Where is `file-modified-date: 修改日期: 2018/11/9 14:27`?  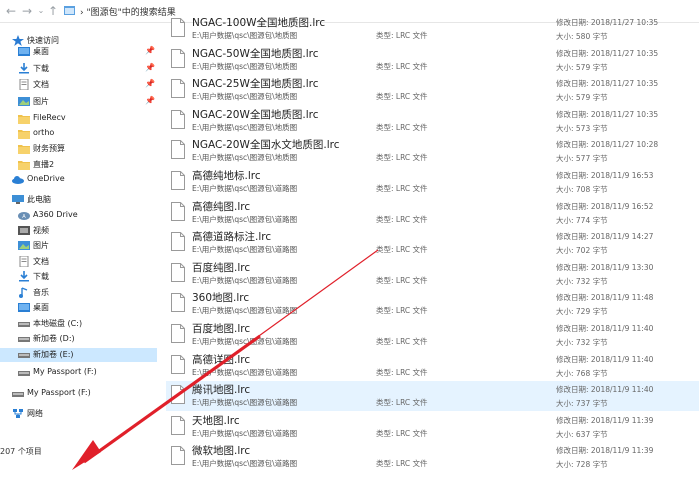
file-modified-date: 修改日期: 2018/11/9 14:27 is located at coordinates (605, 237).